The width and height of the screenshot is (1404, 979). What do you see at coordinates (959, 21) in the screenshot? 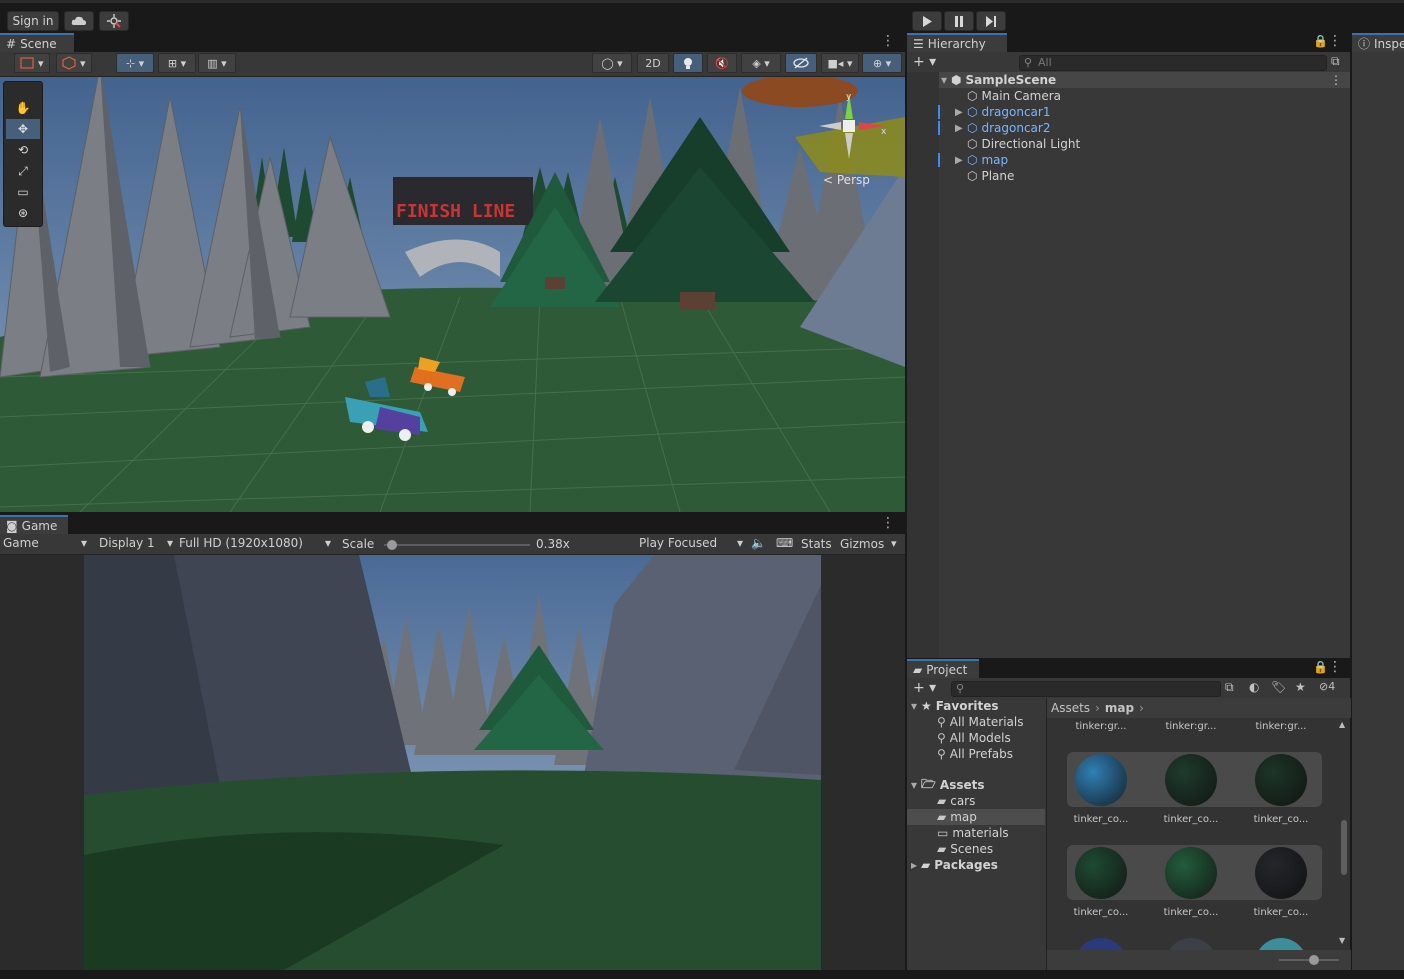
I see `pause-button` at bounding box center [959, 21].